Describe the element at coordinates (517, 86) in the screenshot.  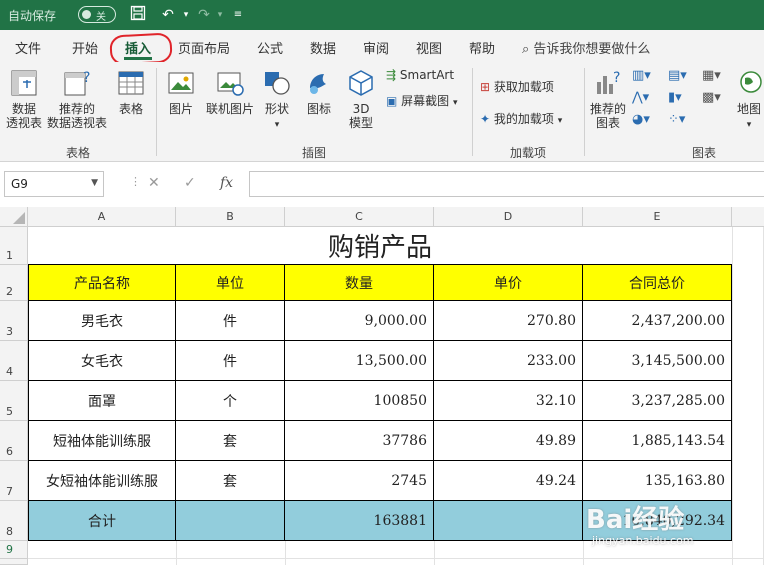
I see `get-addins-button: ⊞ 获取加载项` at that location.